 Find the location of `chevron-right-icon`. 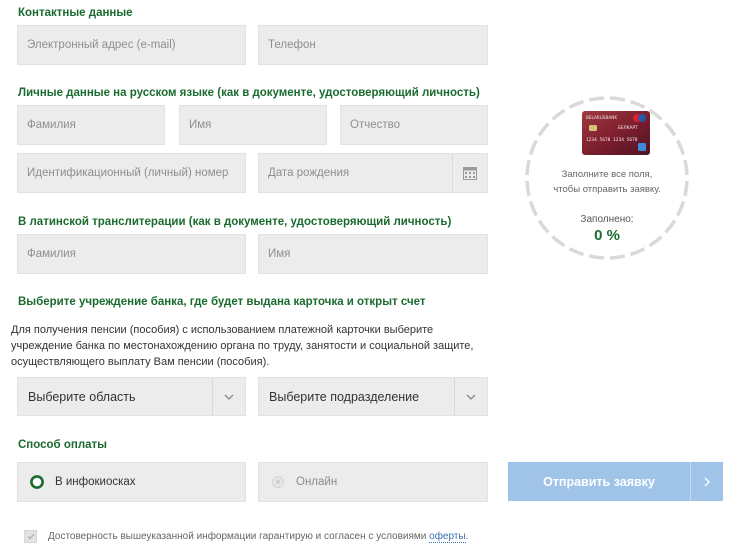

chevron-right-icon is located at coordinates (707, 481).